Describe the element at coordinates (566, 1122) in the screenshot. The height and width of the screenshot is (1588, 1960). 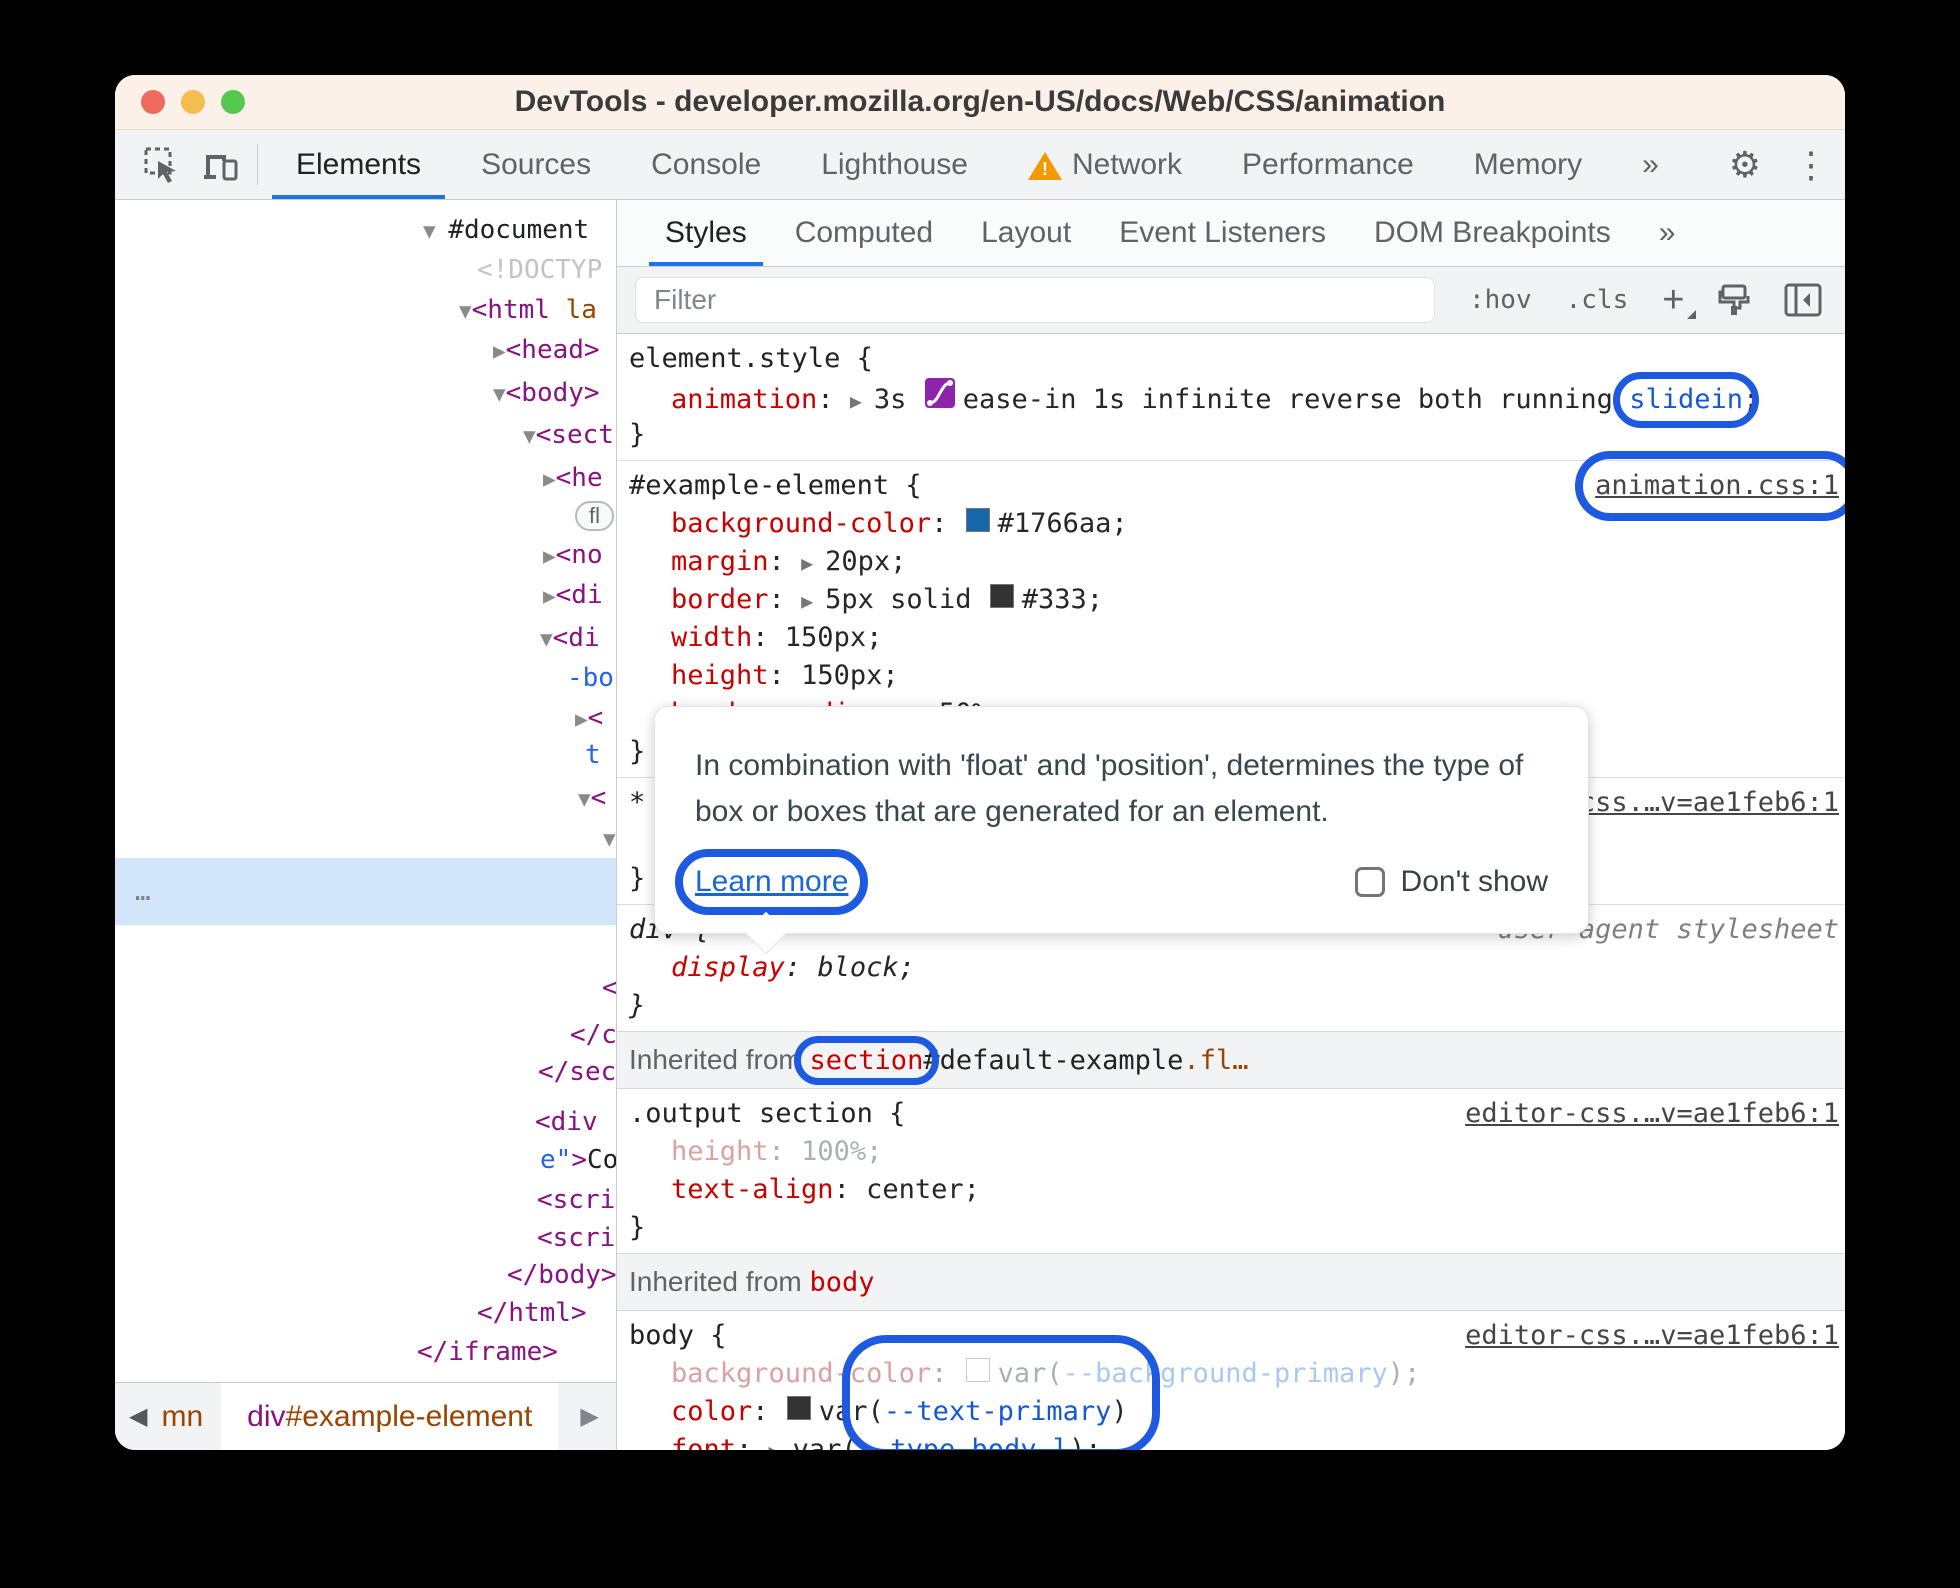
I see `tree-row: <div` at that location.